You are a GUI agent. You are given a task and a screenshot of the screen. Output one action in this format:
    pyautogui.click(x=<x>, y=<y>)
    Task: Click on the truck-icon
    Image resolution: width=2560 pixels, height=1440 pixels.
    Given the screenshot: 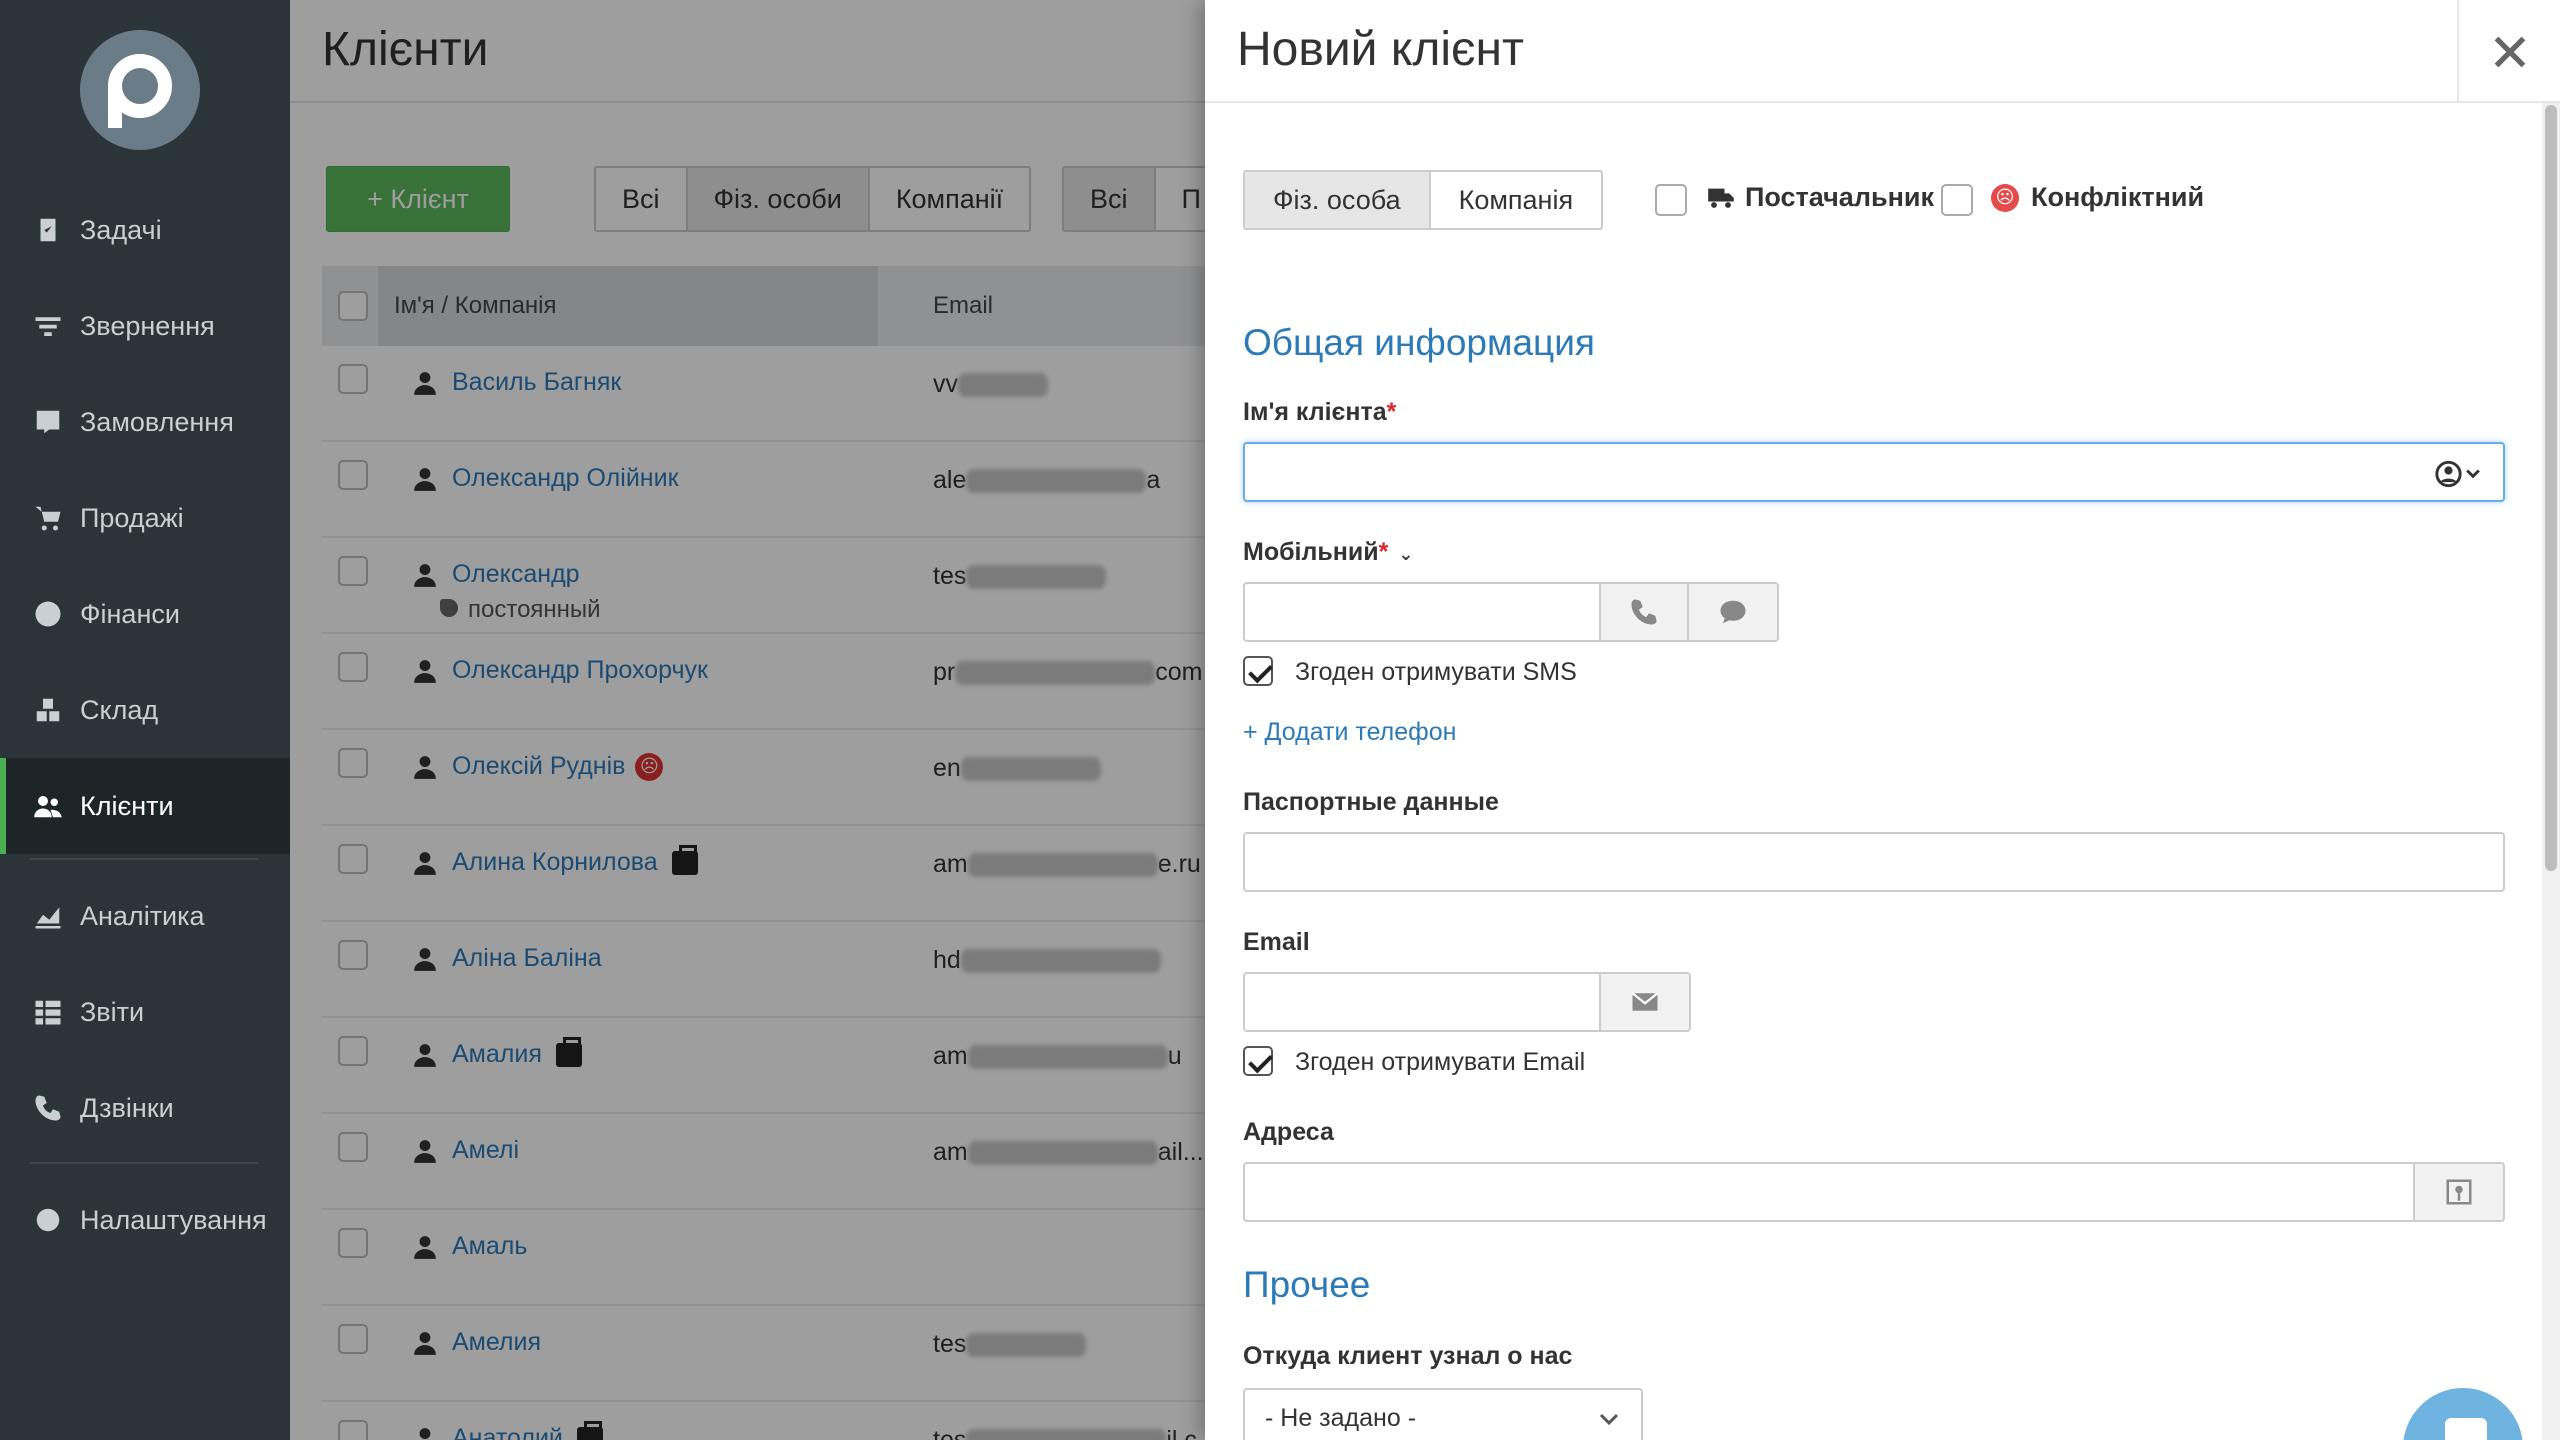 What is the action you would take?
    pyautogui.click(x=1721, y=198)
    